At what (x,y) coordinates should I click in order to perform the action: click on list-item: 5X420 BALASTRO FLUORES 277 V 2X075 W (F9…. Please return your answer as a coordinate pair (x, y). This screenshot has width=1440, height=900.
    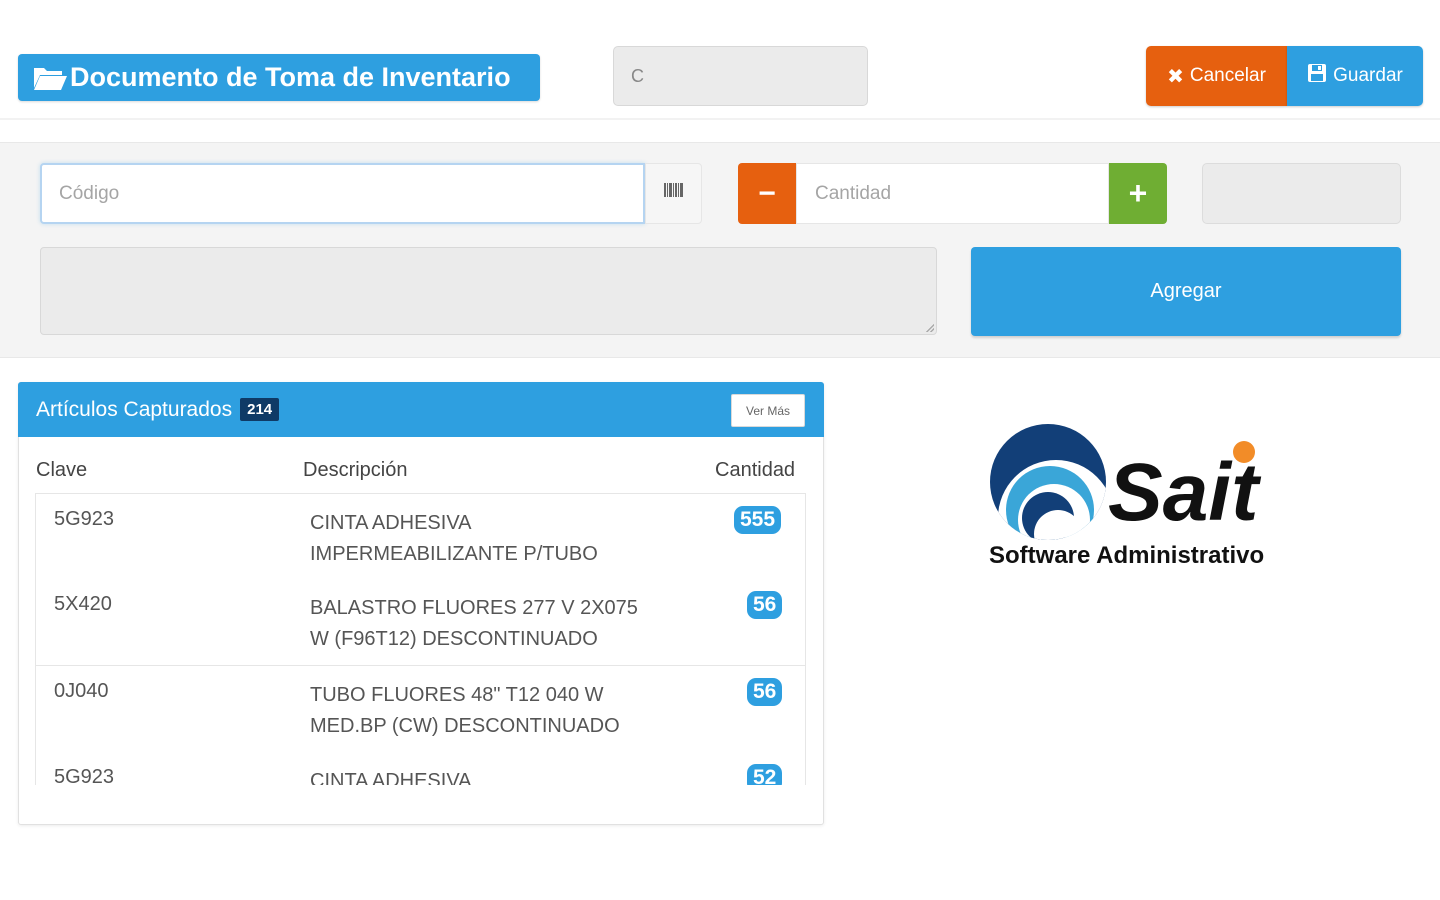
    Looking at the image, I should click on (420, 622).